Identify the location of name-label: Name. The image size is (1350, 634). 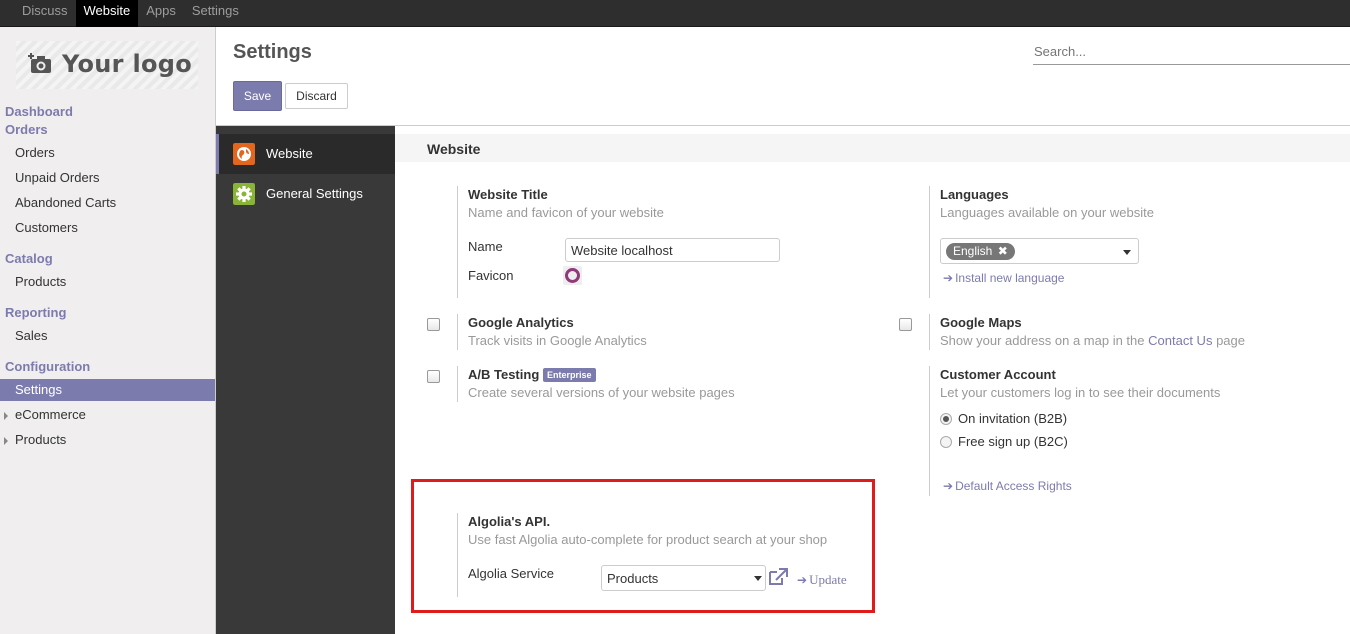
(485, 246).